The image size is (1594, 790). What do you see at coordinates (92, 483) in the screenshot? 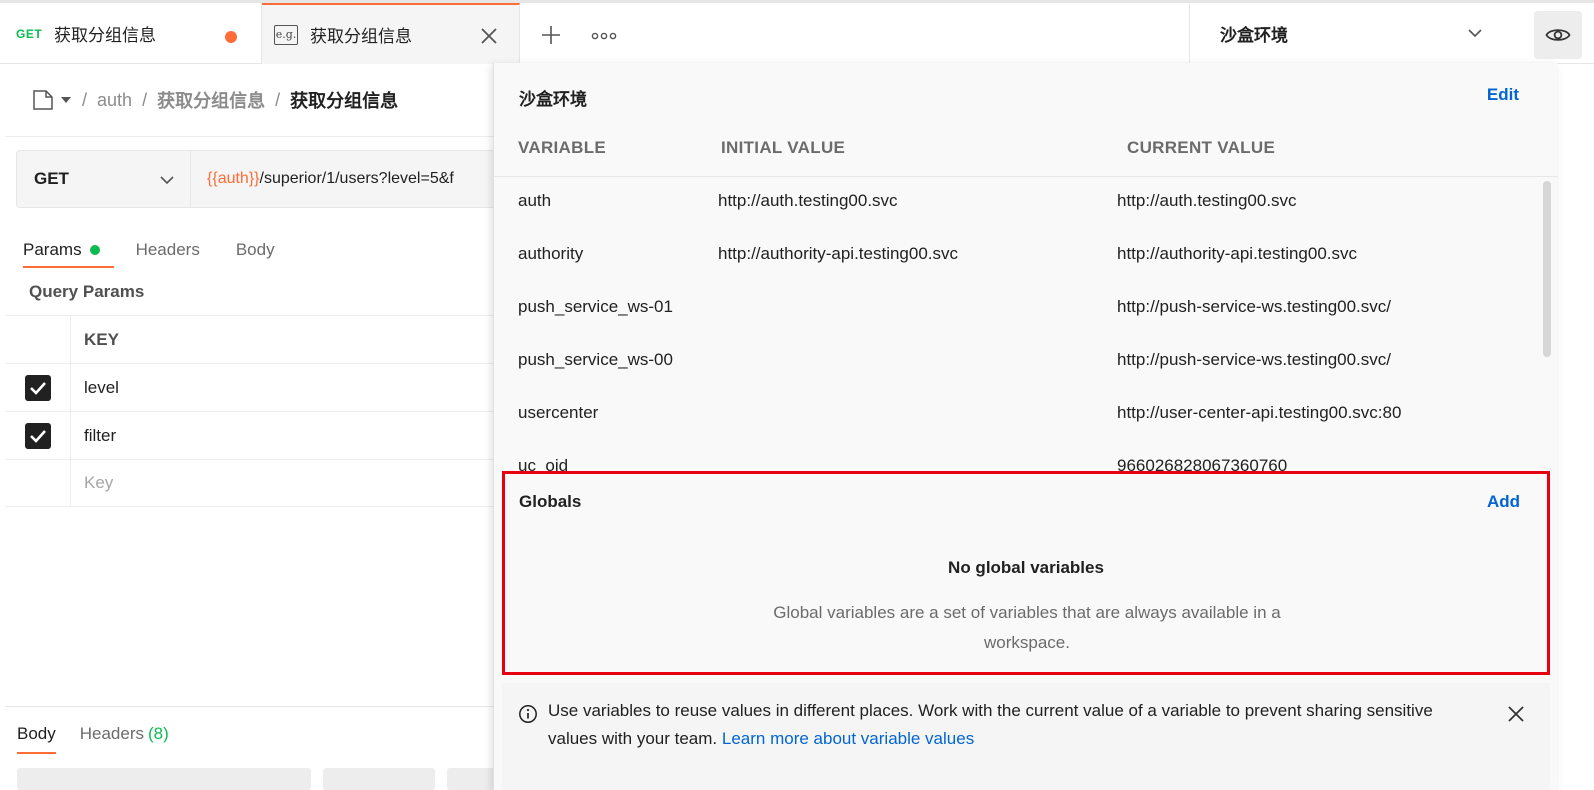
I see `key-input: Key` at bounding box center [92, 483].